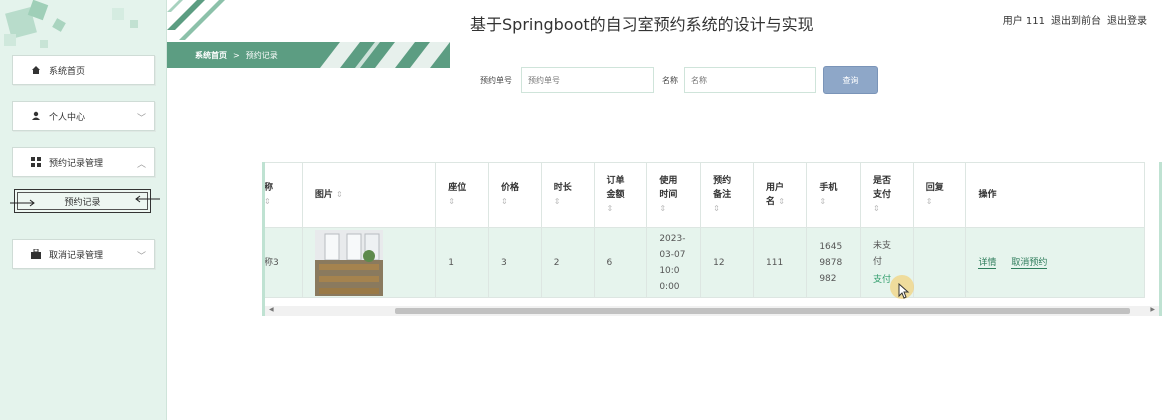 This screenshot has width=1171, height=420. I want to click on col-paid: 是否 支付 ⇕, so click(886, 195).